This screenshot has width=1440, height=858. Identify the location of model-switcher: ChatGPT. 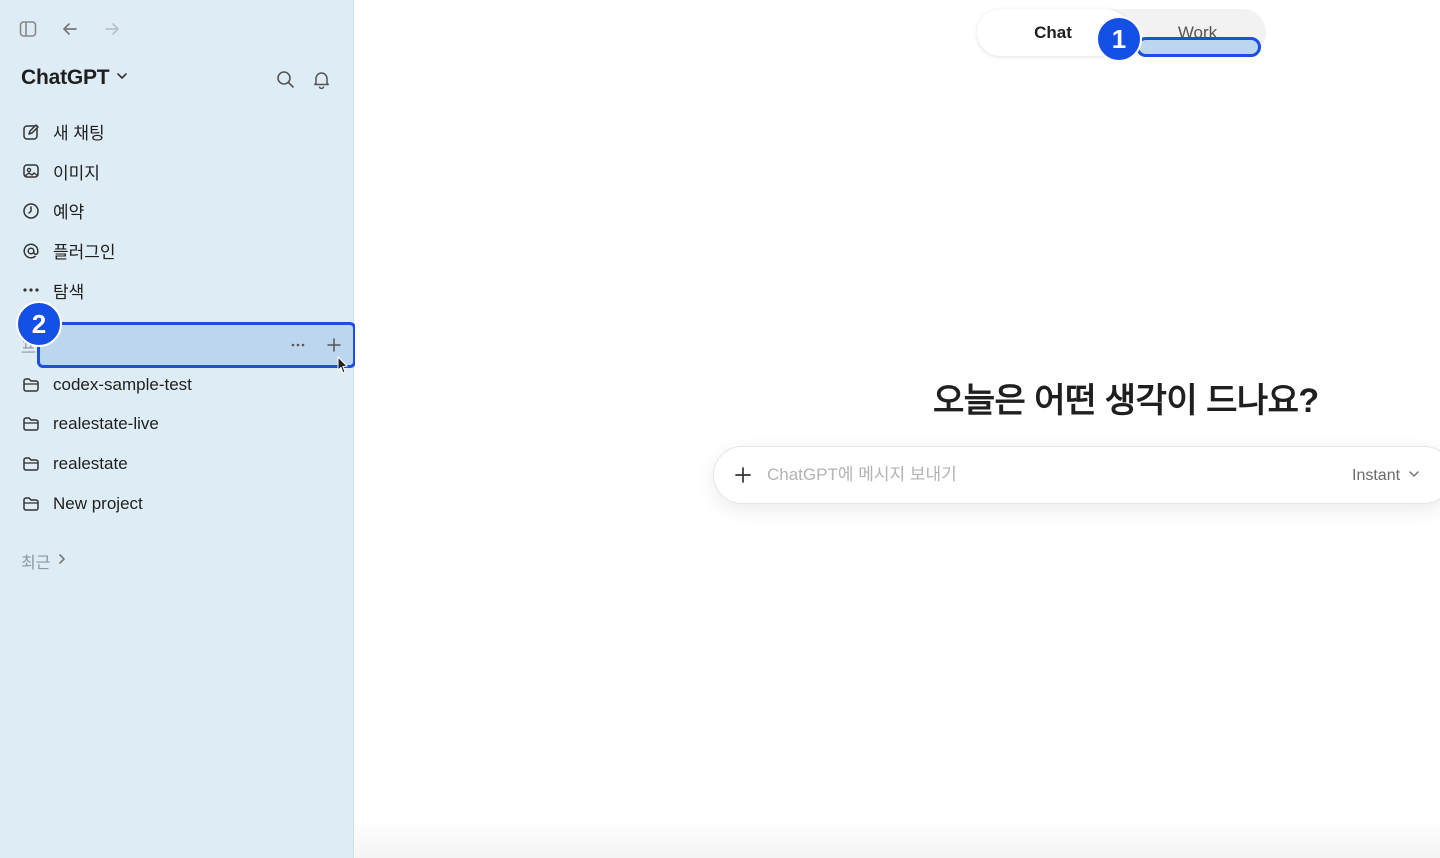
(75, 78).